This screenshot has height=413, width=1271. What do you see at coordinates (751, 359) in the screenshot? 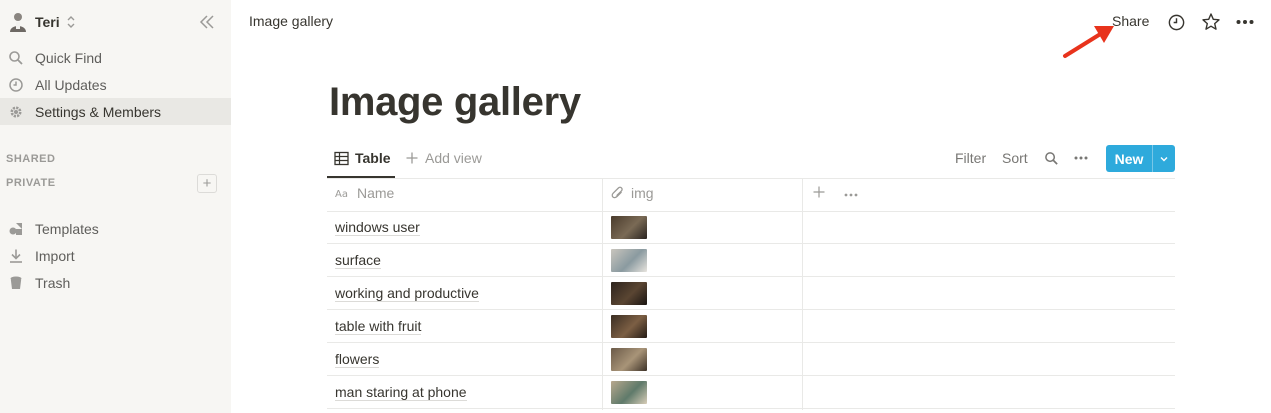
I see `table-row: flowers` at bounding box center [751, 359].